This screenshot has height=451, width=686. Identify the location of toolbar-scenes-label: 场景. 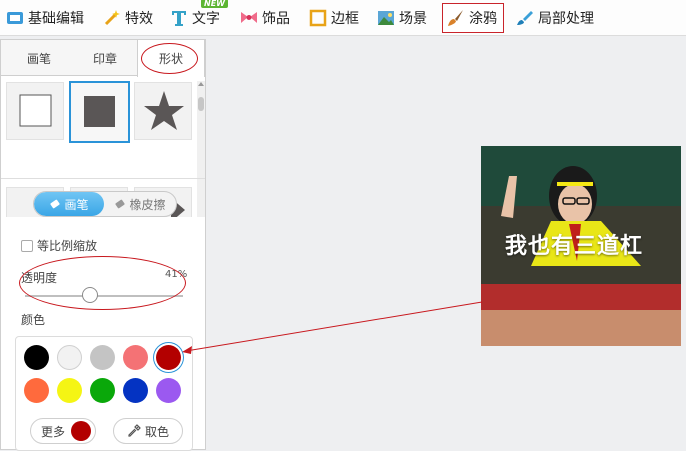
(413, 19).